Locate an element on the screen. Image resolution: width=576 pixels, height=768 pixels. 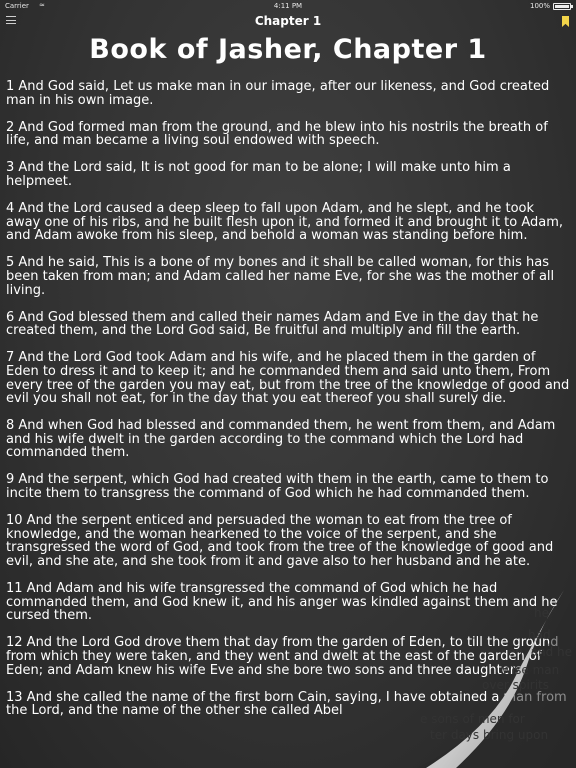
battery-percent: 100% is located at coordinates (539, 6).